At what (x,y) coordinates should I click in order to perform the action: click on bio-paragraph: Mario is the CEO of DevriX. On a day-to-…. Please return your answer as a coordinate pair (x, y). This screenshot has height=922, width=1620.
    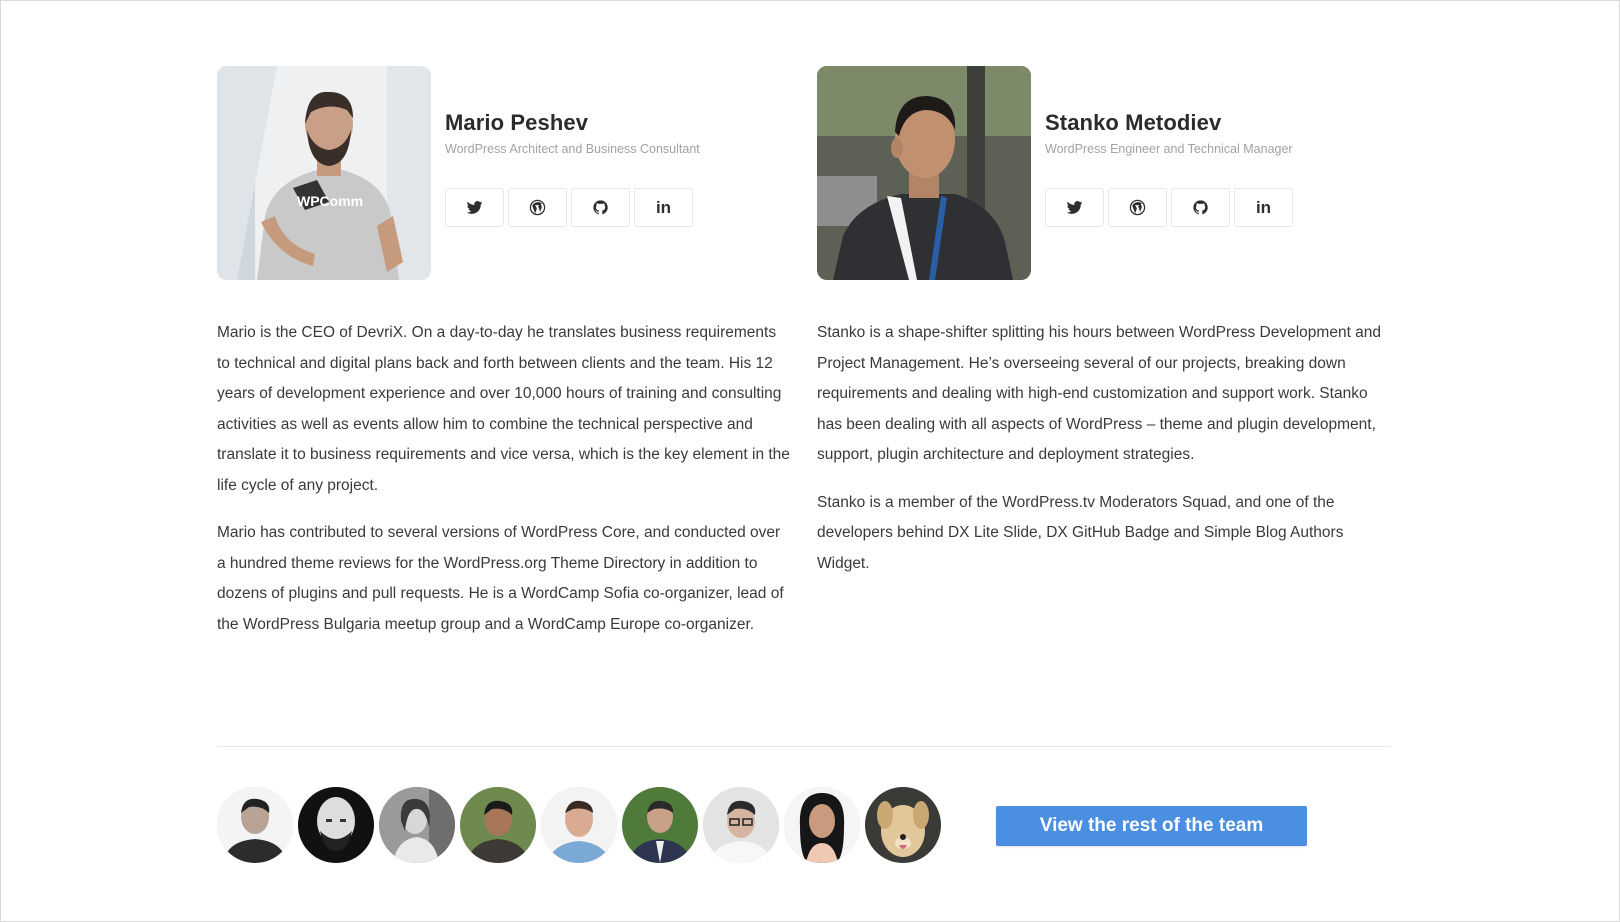
    Looking at the image, I should click on (503, 409).